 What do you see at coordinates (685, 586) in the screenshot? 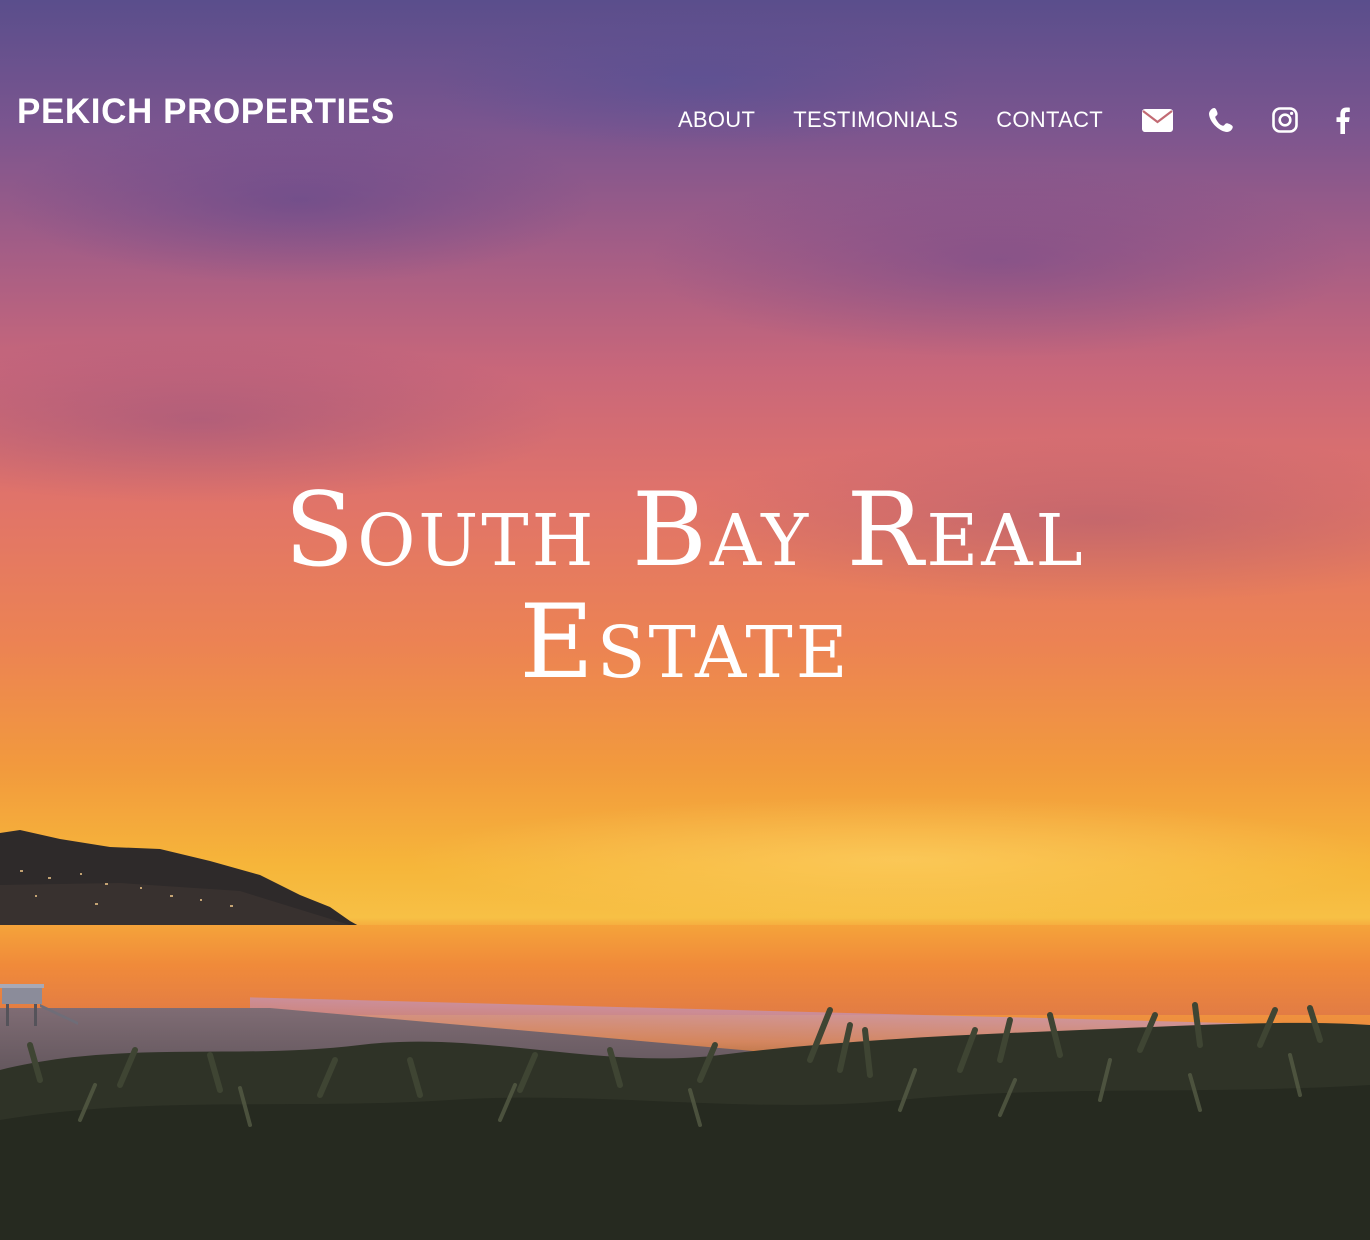
I see `hero-headline: South Bay Real Estate` at bounding box center [685, 586].